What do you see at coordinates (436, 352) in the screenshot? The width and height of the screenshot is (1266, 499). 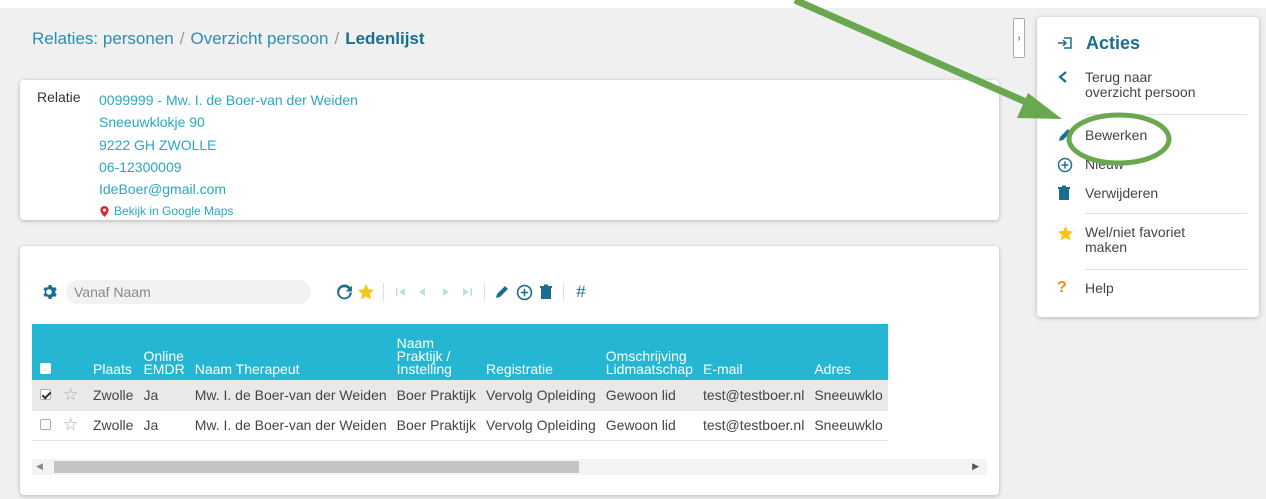 I see `column-header-naam-praktijk: Naam Praktijk / Instelling` at bounding box center [436, 352].